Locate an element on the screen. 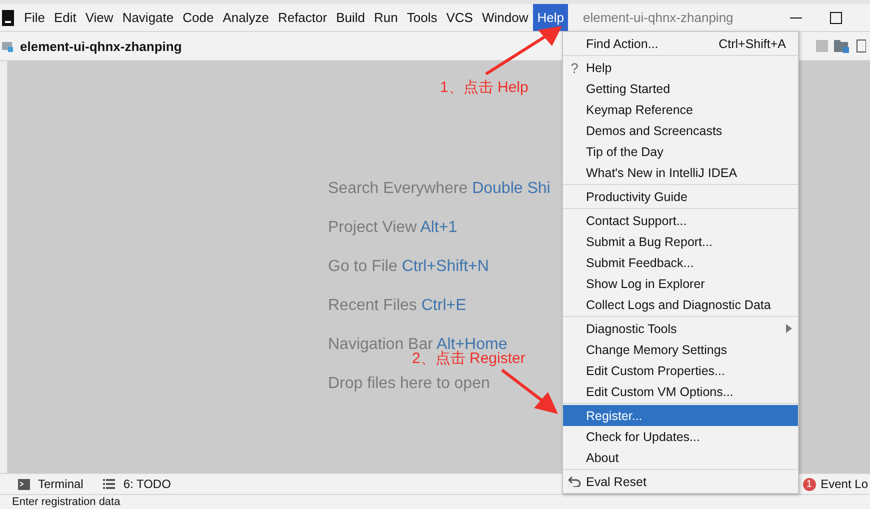 The image size is (870, 509). menu-entry: Productivity Guide is located at coordinates (680, 196).